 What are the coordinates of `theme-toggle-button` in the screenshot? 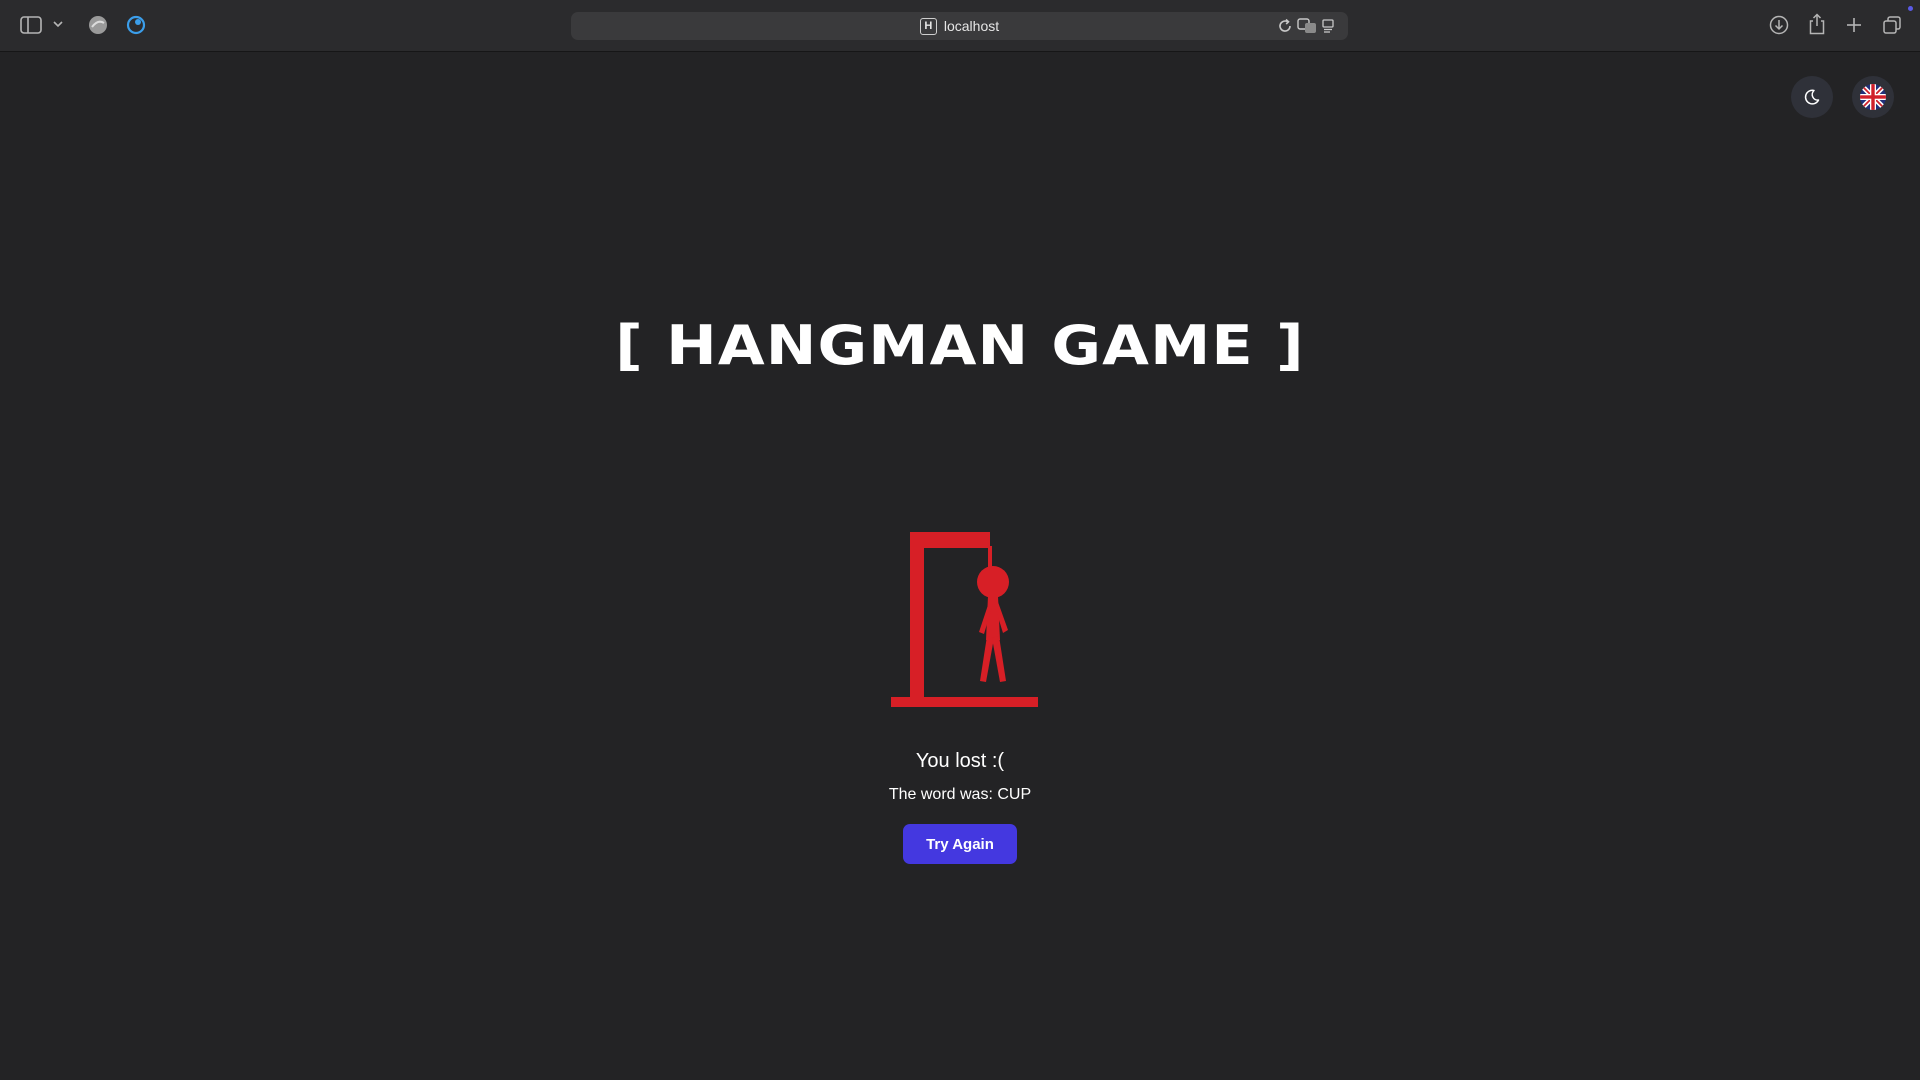 It's located at (1812, 97).